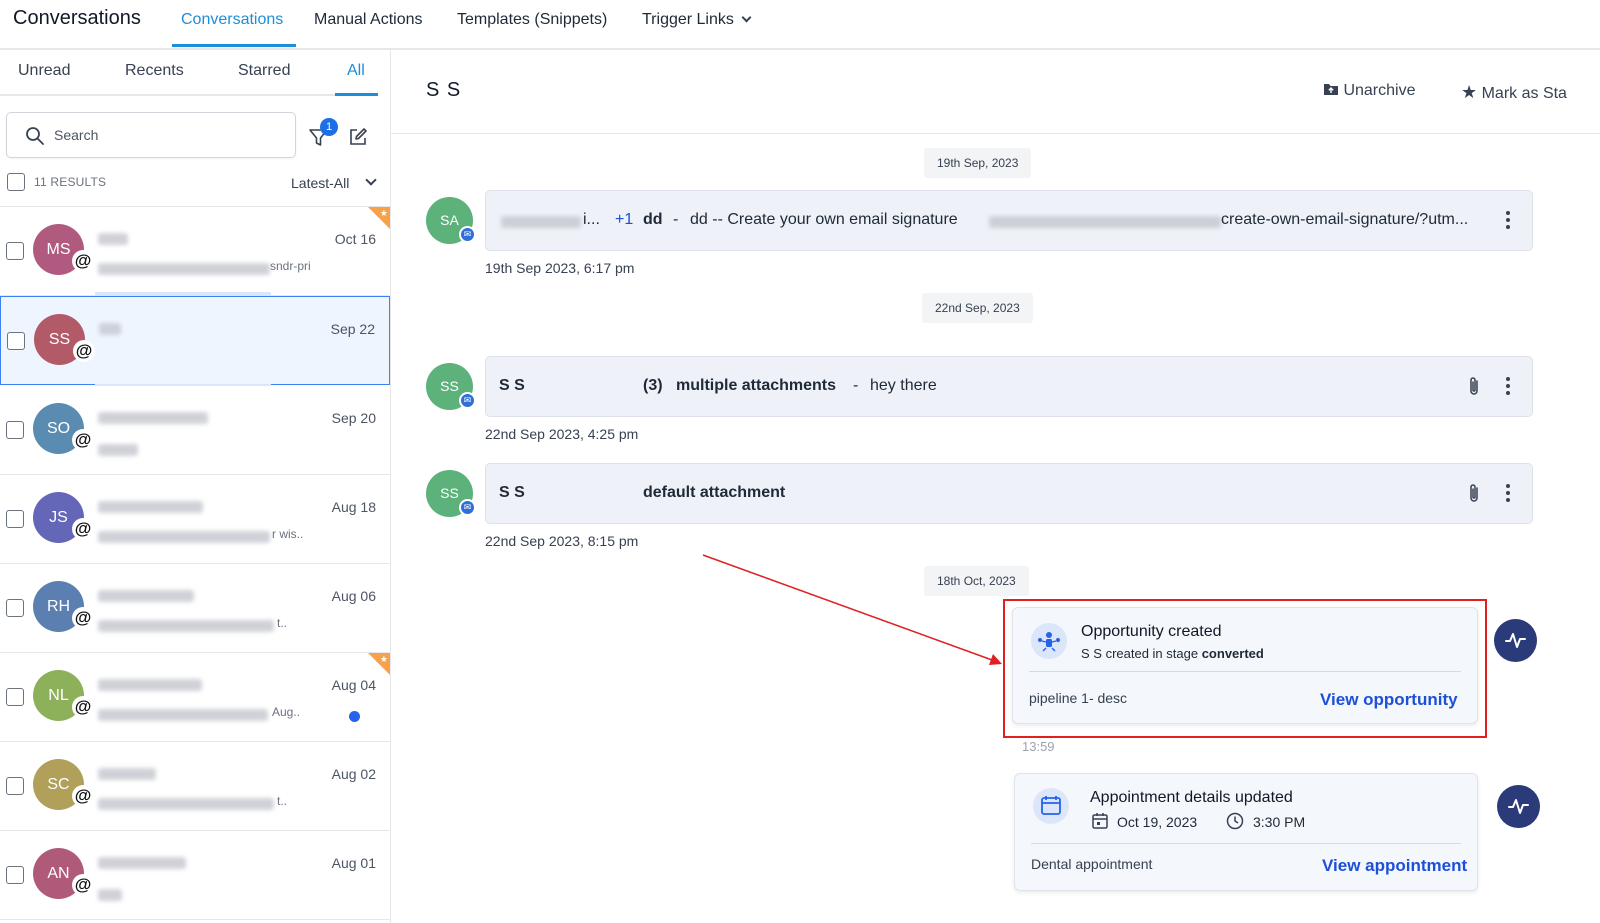  I want to click on appointment-name: Dental appointment, so click(1092, 864).